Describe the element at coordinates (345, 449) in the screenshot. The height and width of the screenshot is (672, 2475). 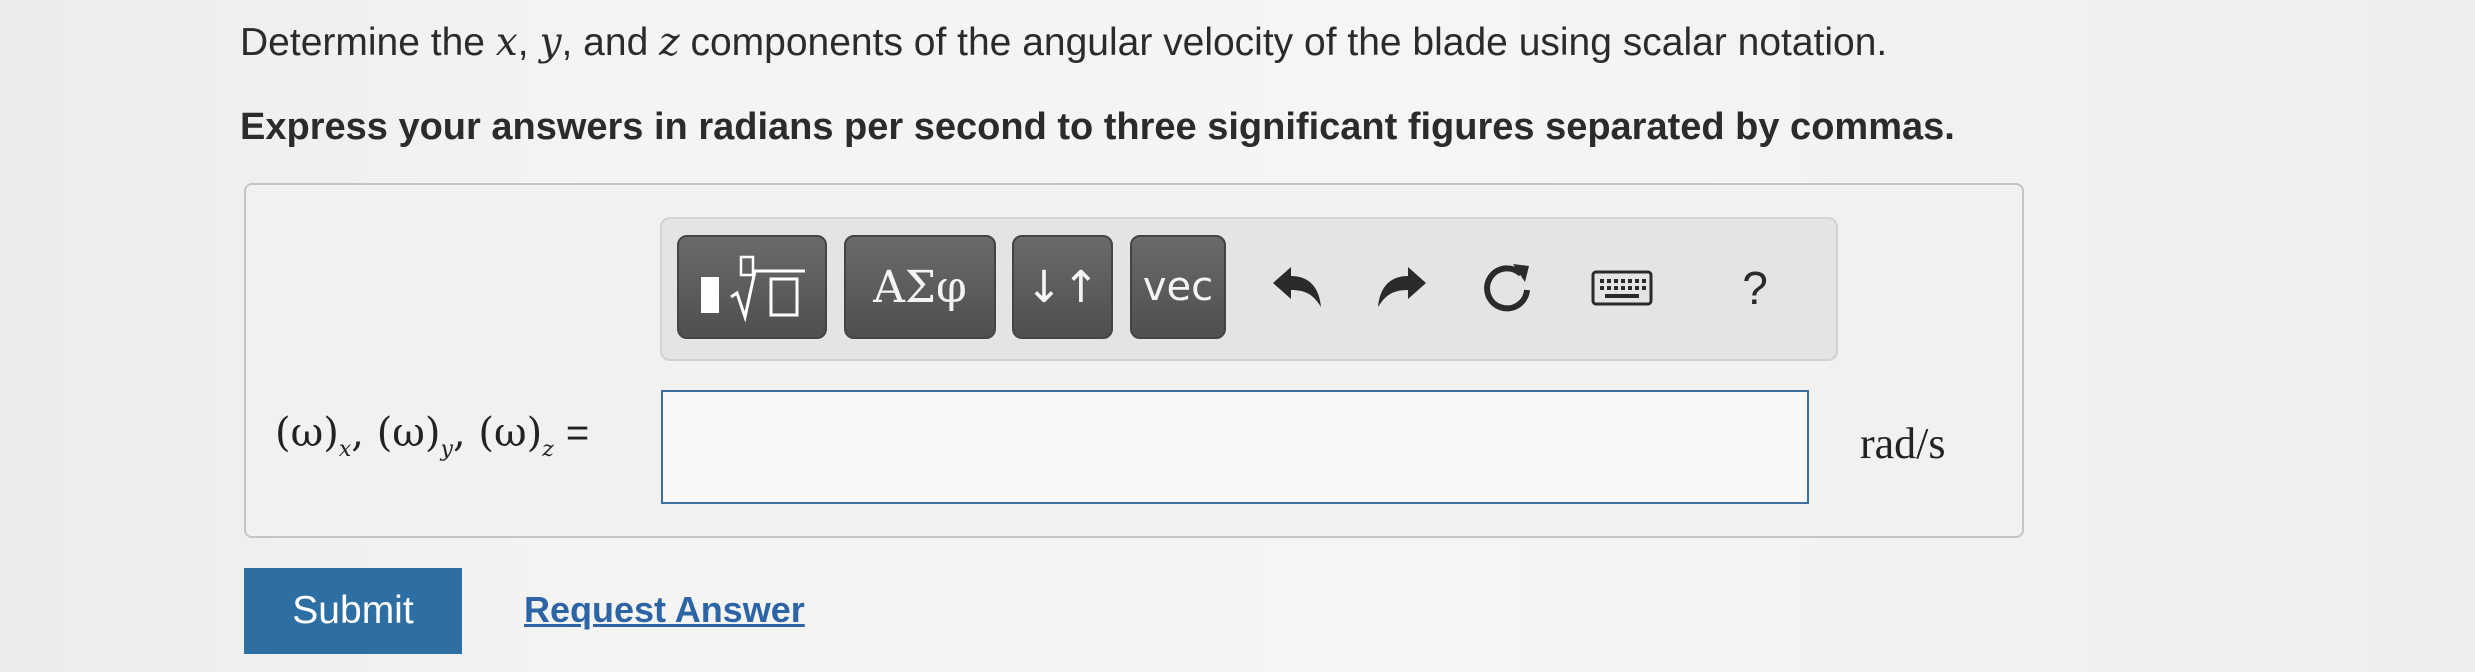
I see `subscript-x: x` at that location.